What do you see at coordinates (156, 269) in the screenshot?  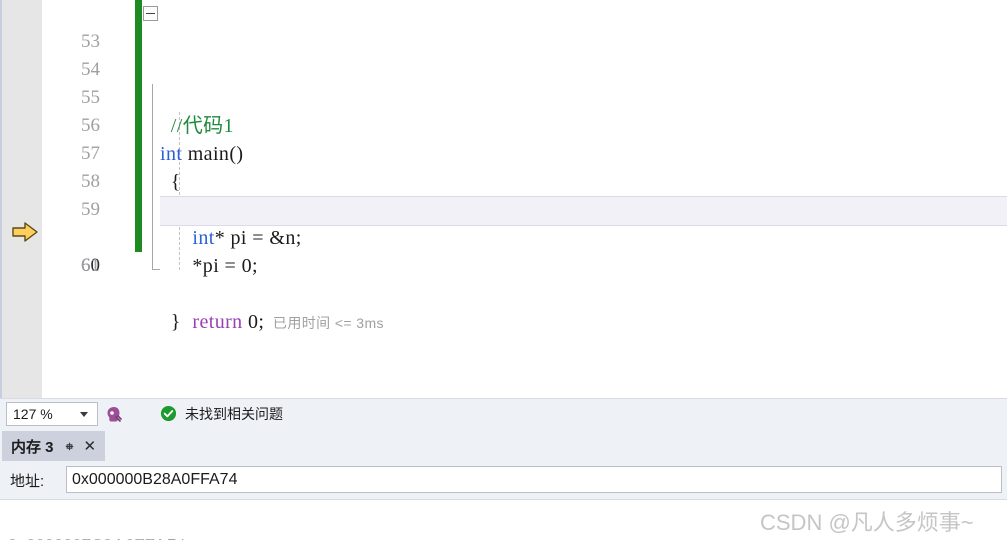 I see `function-brace-foot` at bounding box center [156, 269].